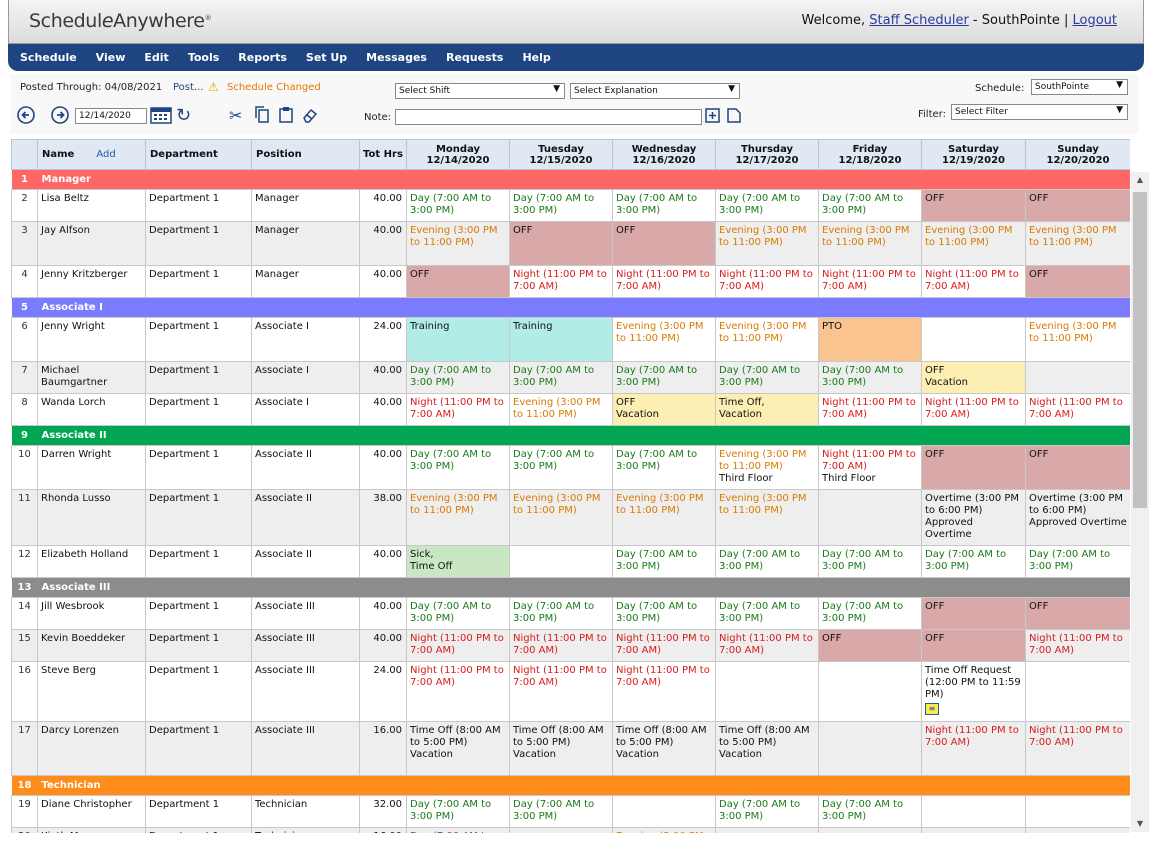 This screenshot has width=1152, height=864. Describe the element at coordinates (396, 57) in the screenshot. I see `menu-messages: Messages` at that location.